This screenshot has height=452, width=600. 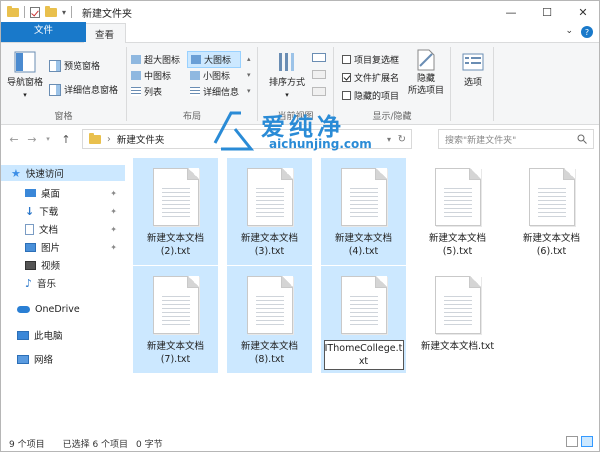 What do you see at coordinates (363, 319) in the screenshot?
I see `file-item: IThomeCollege.t xt` at bounding box center [363, 319].